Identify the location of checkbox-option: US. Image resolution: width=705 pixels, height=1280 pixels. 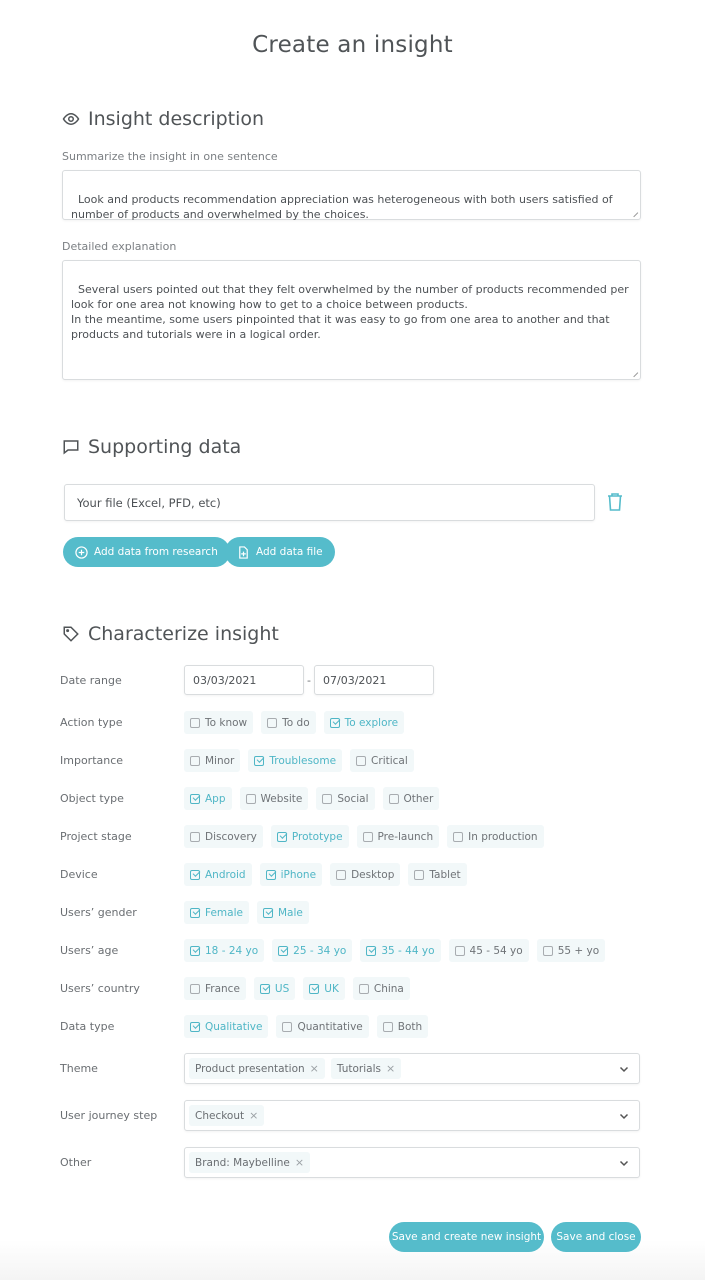
(274, 988).